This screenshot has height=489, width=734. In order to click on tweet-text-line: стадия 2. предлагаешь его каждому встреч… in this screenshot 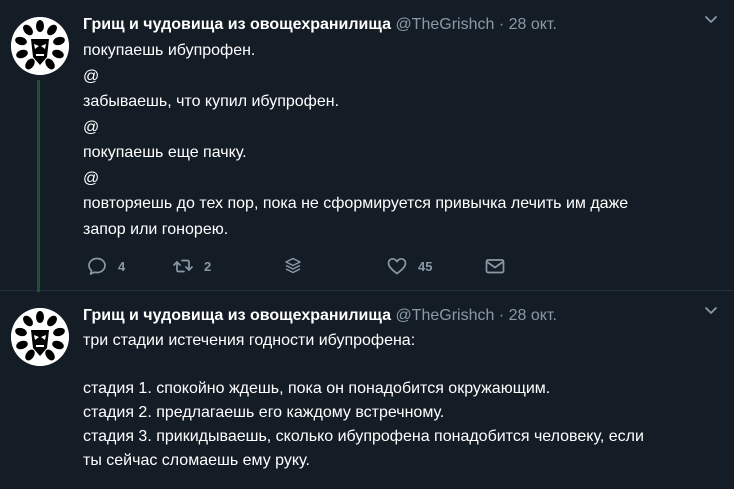, I will do `click(264, 412)`.